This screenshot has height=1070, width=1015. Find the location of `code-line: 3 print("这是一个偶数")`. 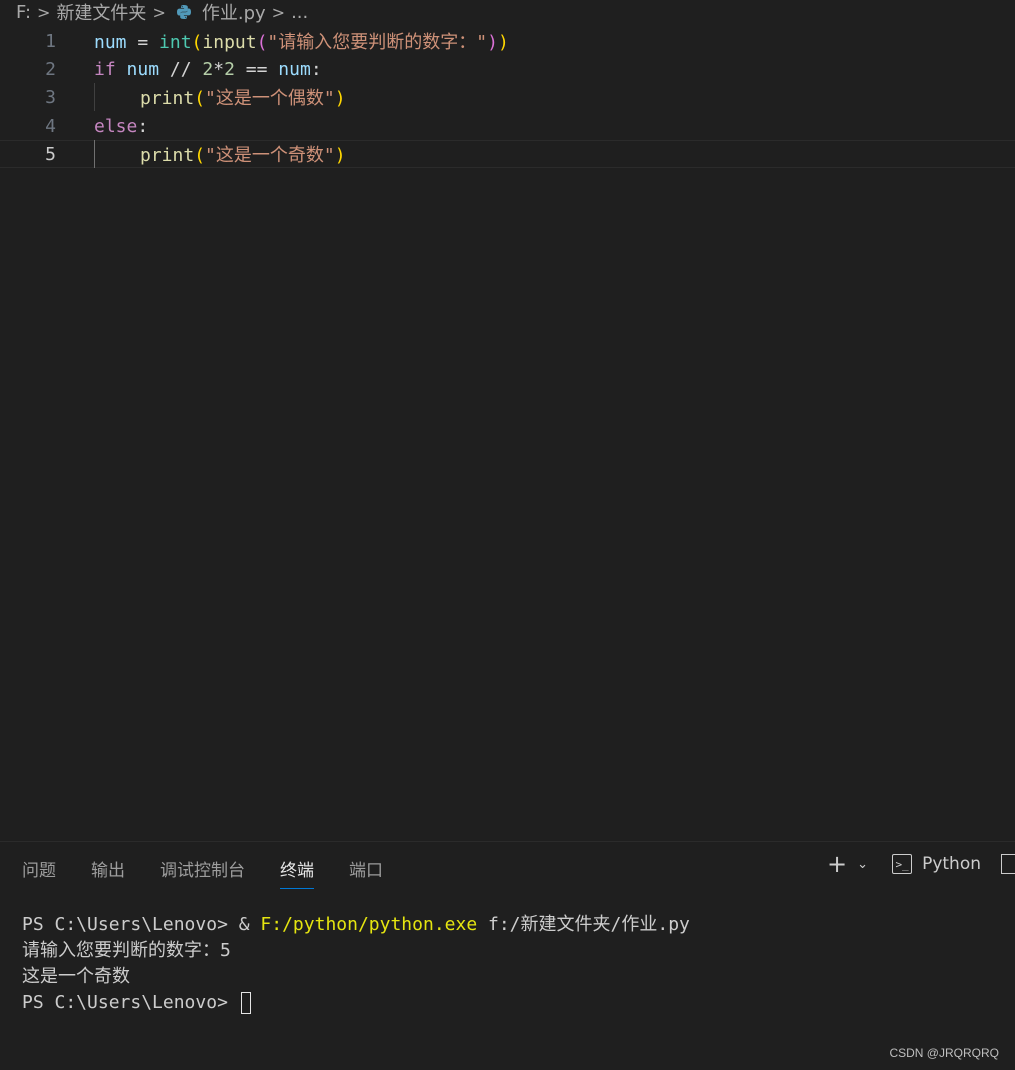

code-line: 3 print("这是一个偶数") is located at coordinates (507, 97).